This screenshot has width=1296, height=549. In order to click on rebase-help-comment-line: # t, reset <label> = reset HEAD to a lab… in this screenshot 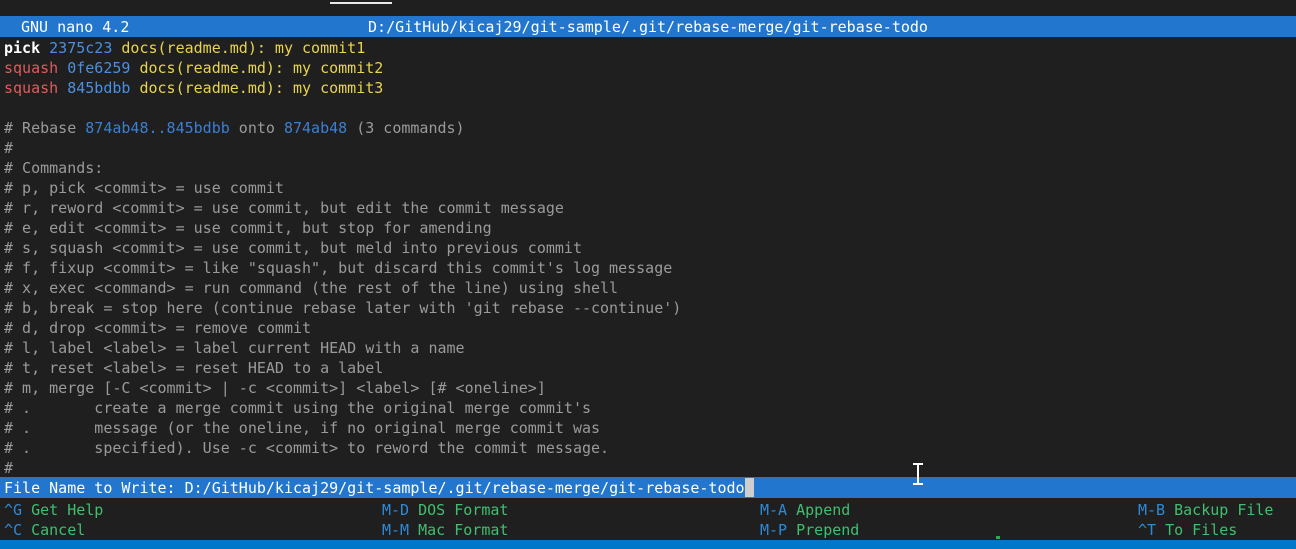, I will do `click(194, 368)`.